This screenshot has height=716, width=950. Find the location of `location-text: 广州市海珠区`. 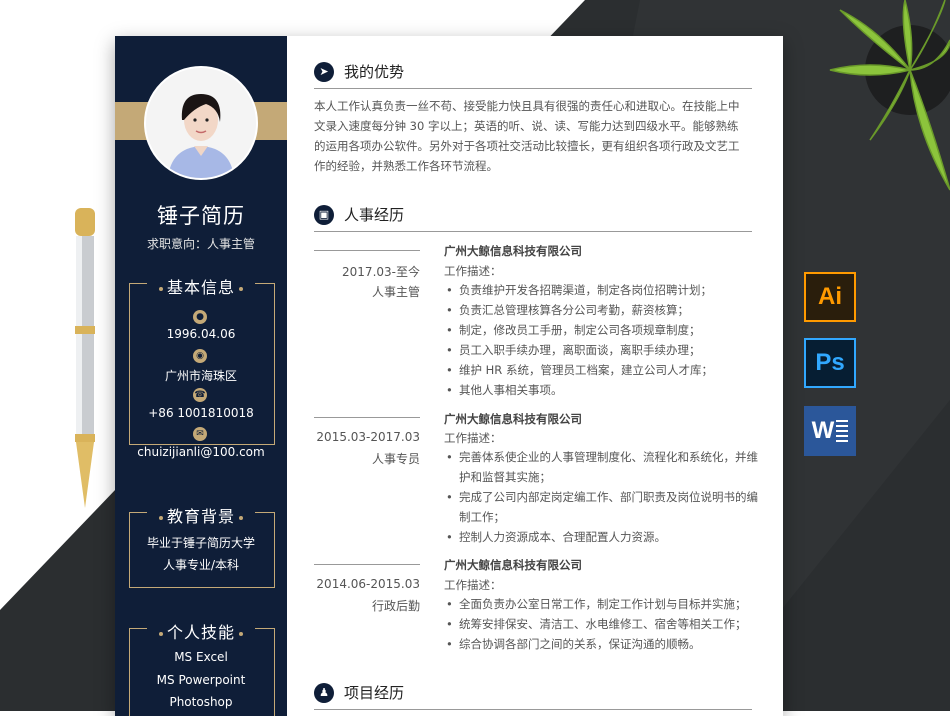

location-text: 广州市海珠区 is located at coordinates (200, 376).